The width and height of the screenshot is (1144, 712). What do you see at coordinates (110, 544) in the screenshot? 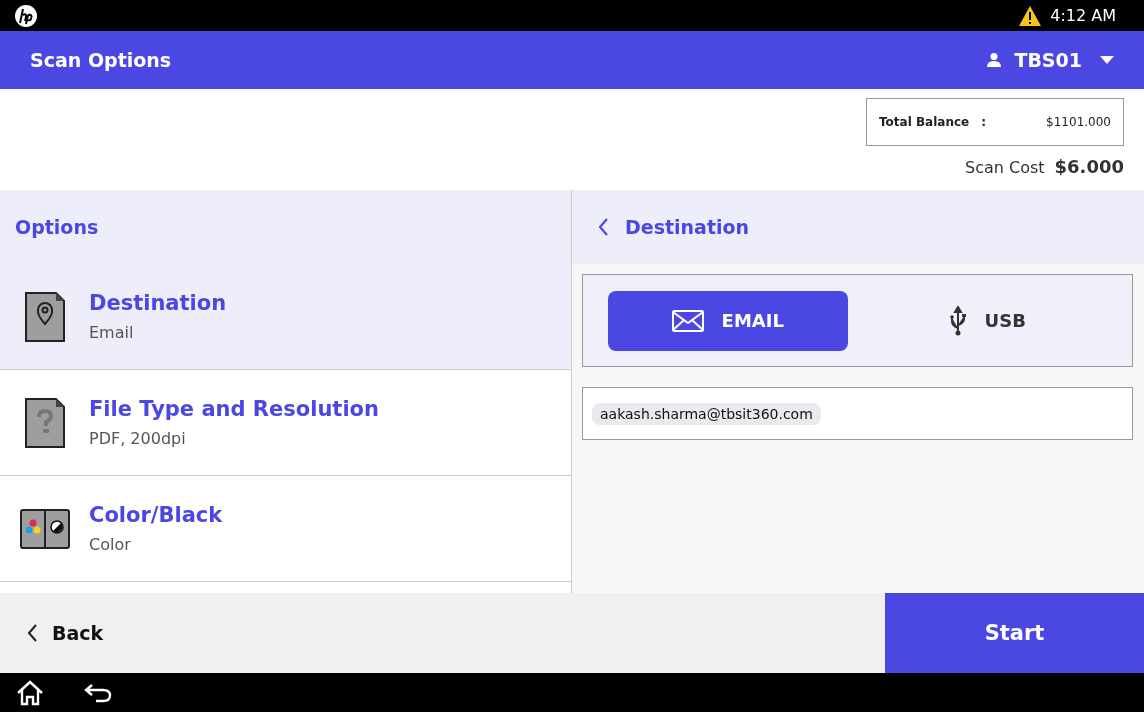
I see `option-value: Color` at bounding box center [110, 544].